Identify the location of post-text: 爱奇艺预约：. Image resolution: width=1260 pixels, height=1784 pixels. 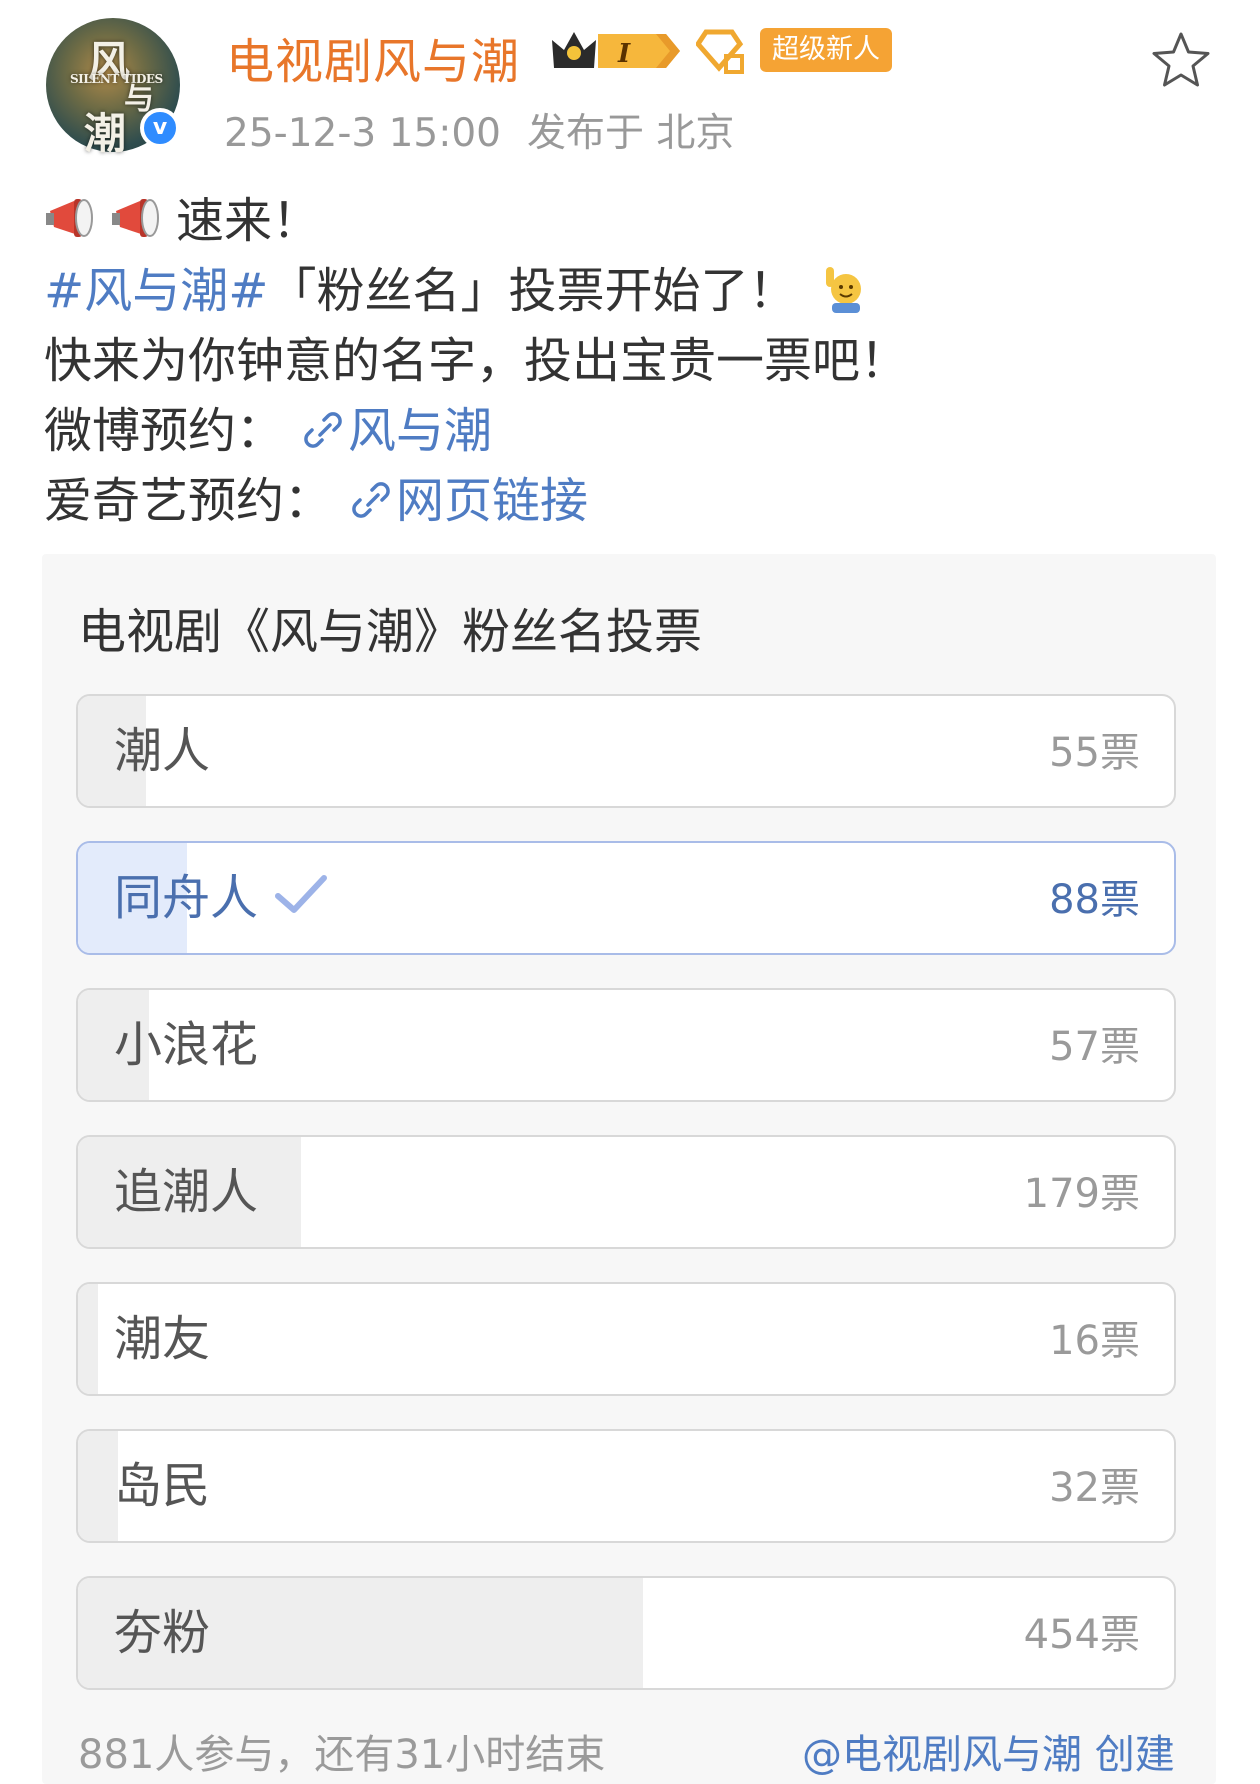
(188, 501).